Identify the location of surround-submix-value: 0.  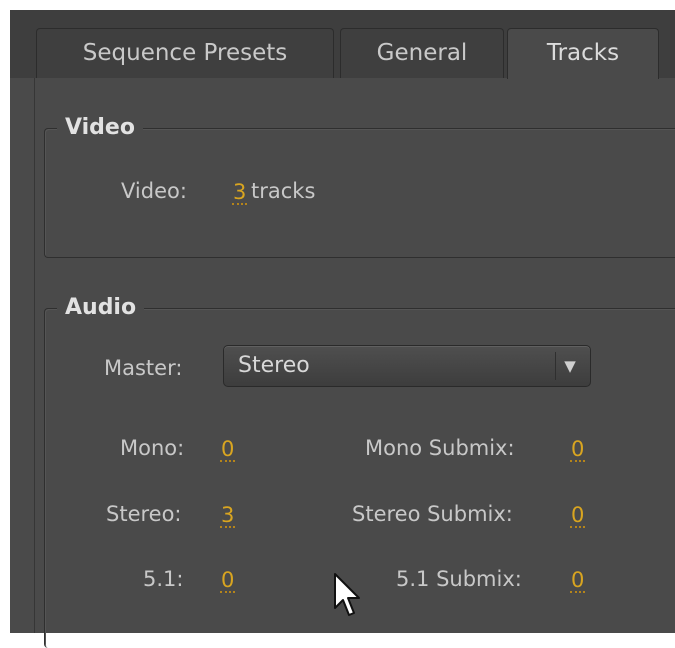
(578, 581).